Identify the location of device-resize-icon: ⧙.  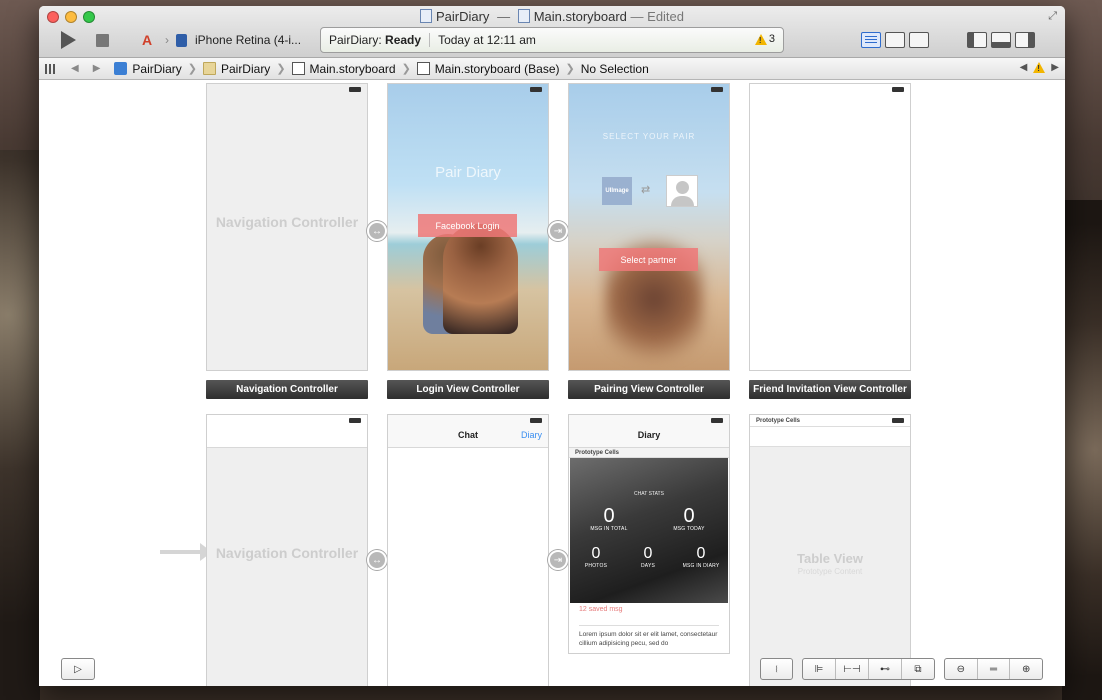
(776, 669).